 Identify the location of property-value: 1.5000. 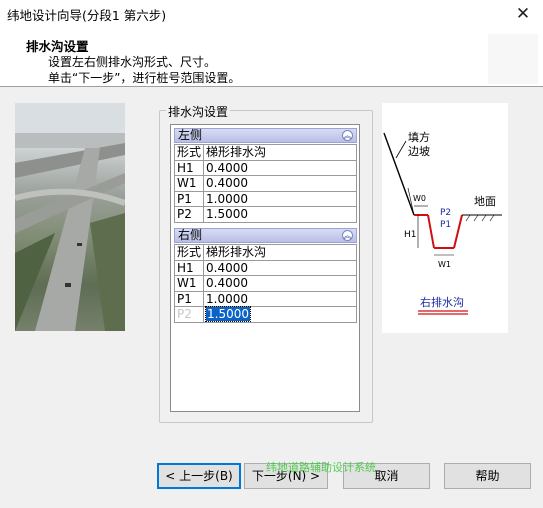
(280, 214).